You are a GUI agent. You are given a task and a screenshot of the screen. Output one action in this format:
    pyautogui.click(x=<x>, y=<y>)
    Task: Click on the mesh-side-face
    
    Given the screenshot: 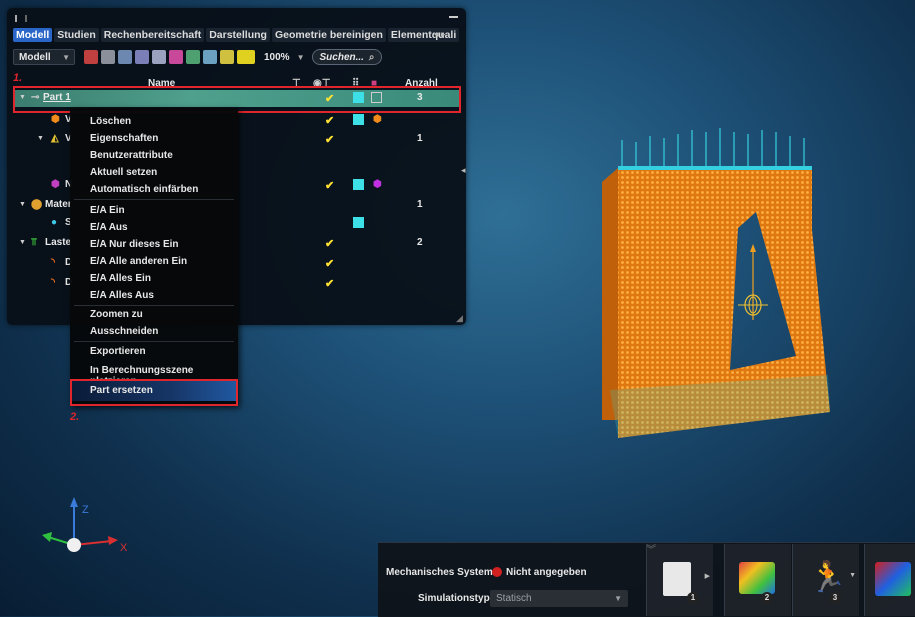 What is the action you would take?
    pyautogui.click(x=610, y=294)
    